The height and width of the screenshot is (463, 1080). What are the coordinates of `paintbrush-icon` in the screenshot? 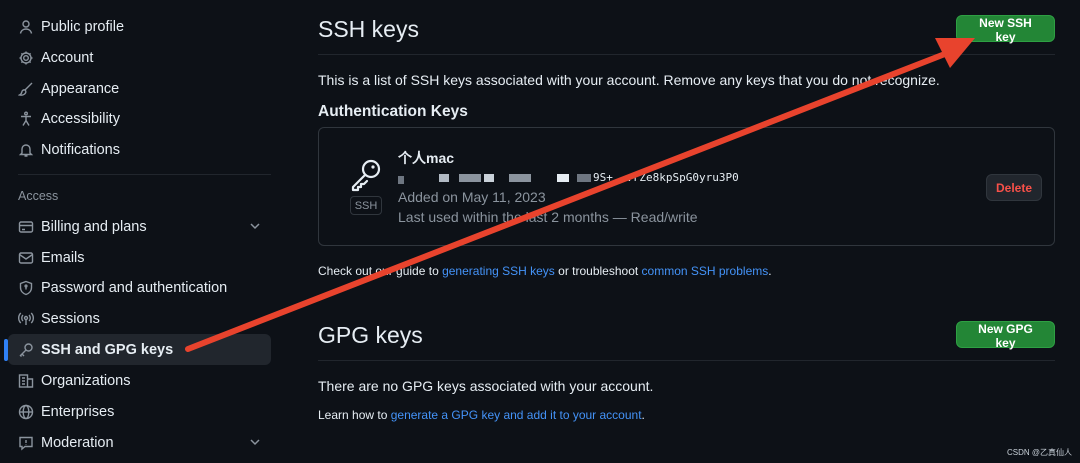 It's located at (26, 89).